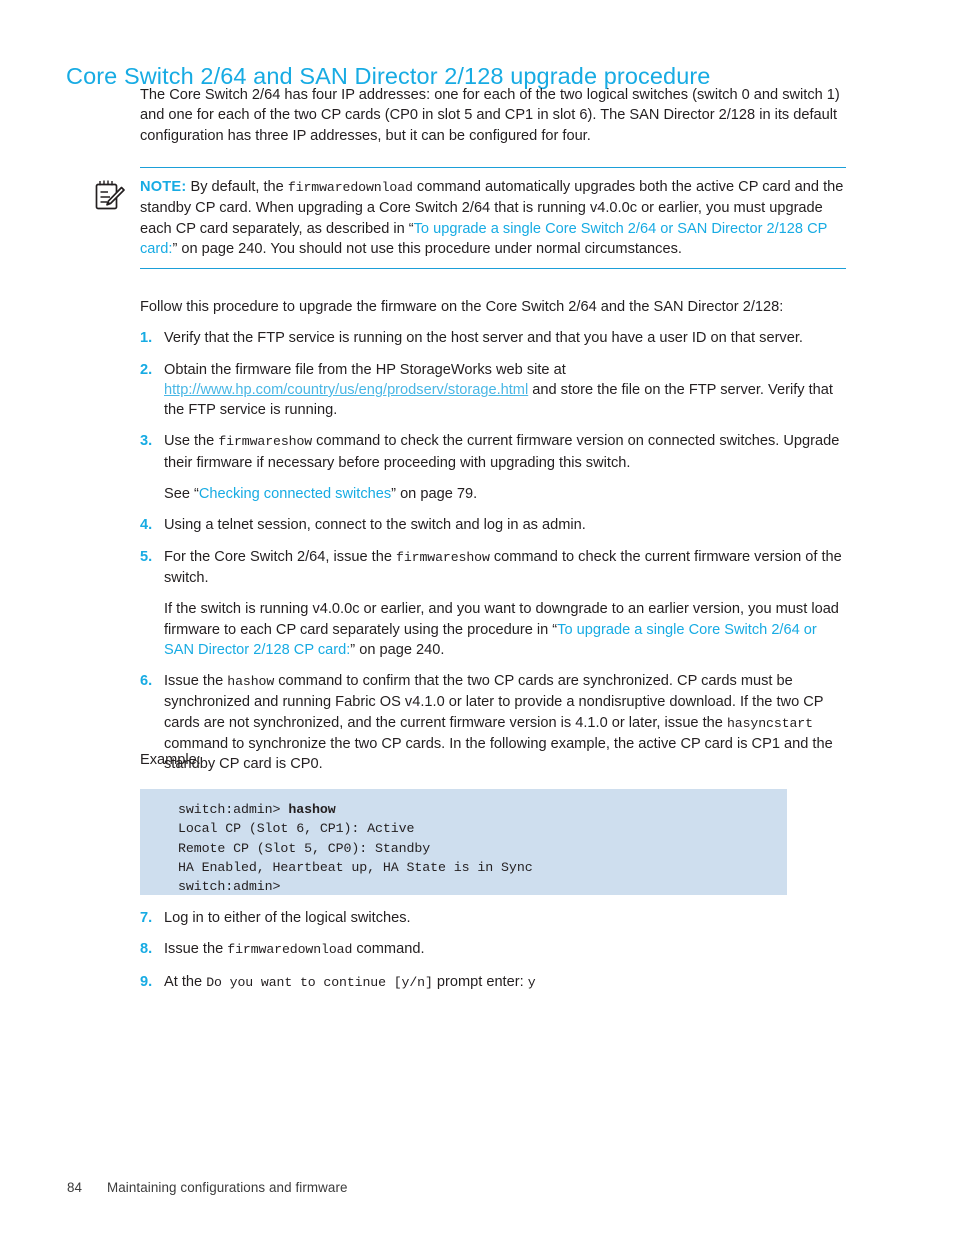 Image resolution: width=954 pixels, height=1235 pixels. What do you see at coordinates (233, 809) in the screenshot?
I see `code-prompt: switch:admin>` at bounding box center [233, 809].